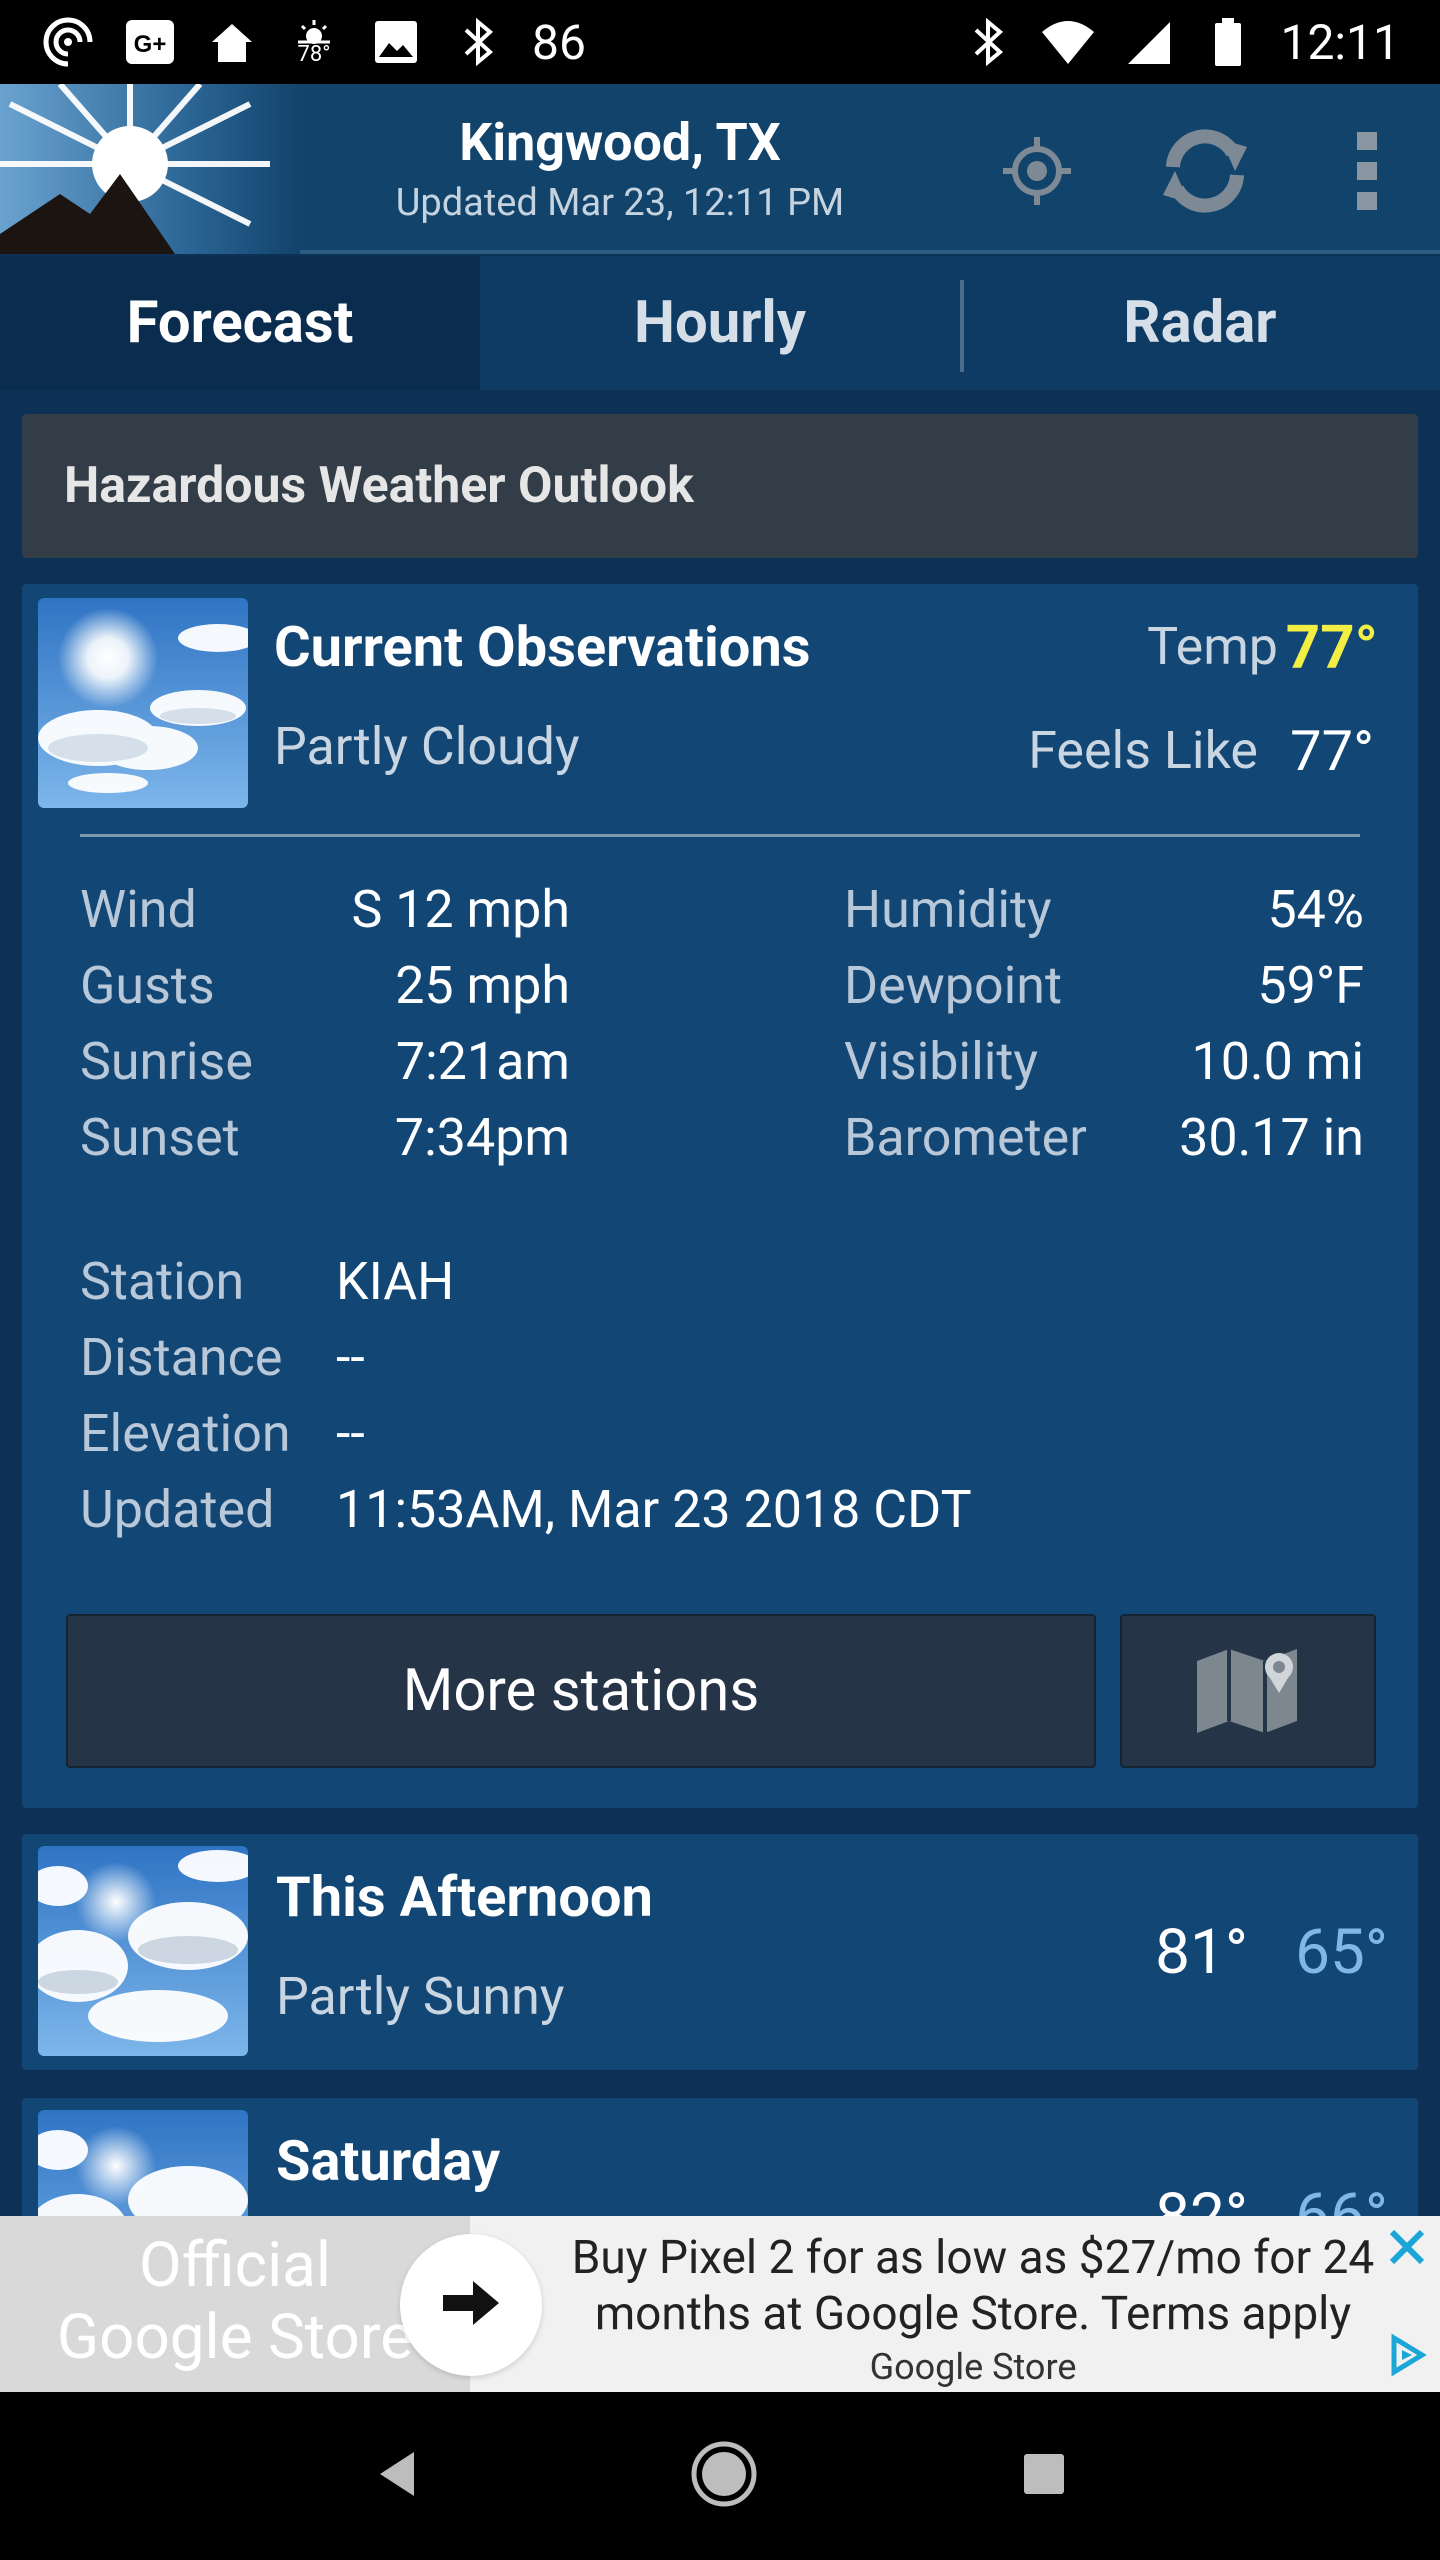  I want to click on overflow-menu-icon, so click(1367, 171).